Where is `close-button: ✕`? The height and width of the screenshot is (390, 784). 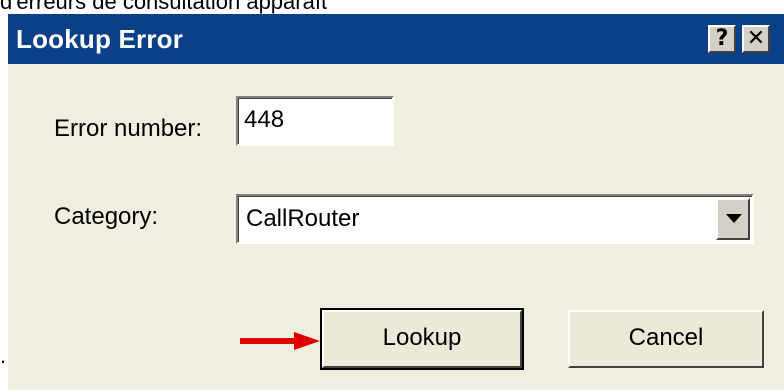
close-button: ✕ is located at coordinates (756, 39).